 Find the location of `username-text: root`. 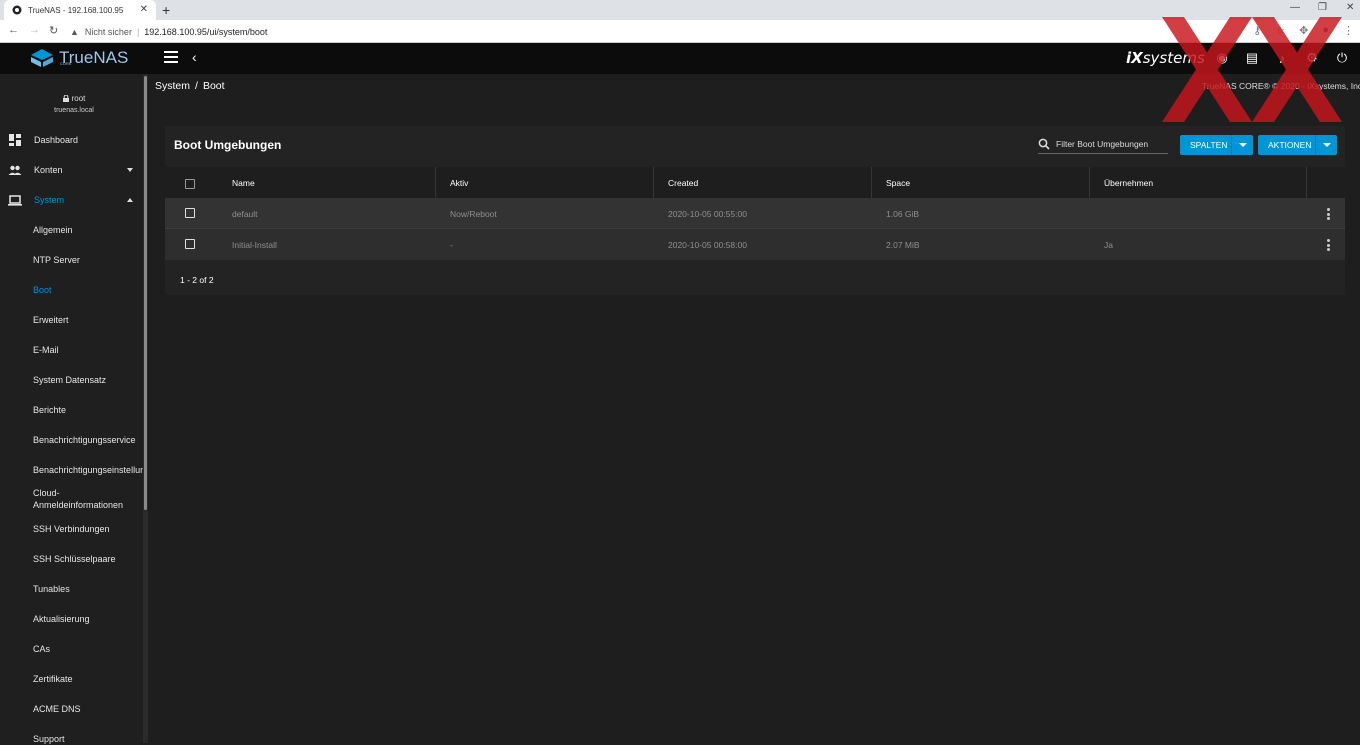

username-text: root is located at coordinates (78, 98).